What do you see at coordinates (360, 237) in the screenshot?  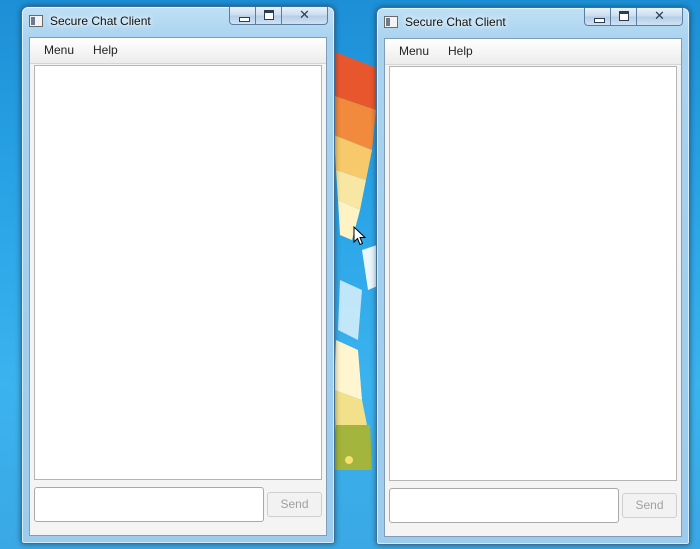 I see `mouse-pointer-icon` at bounding box center [360, 237].